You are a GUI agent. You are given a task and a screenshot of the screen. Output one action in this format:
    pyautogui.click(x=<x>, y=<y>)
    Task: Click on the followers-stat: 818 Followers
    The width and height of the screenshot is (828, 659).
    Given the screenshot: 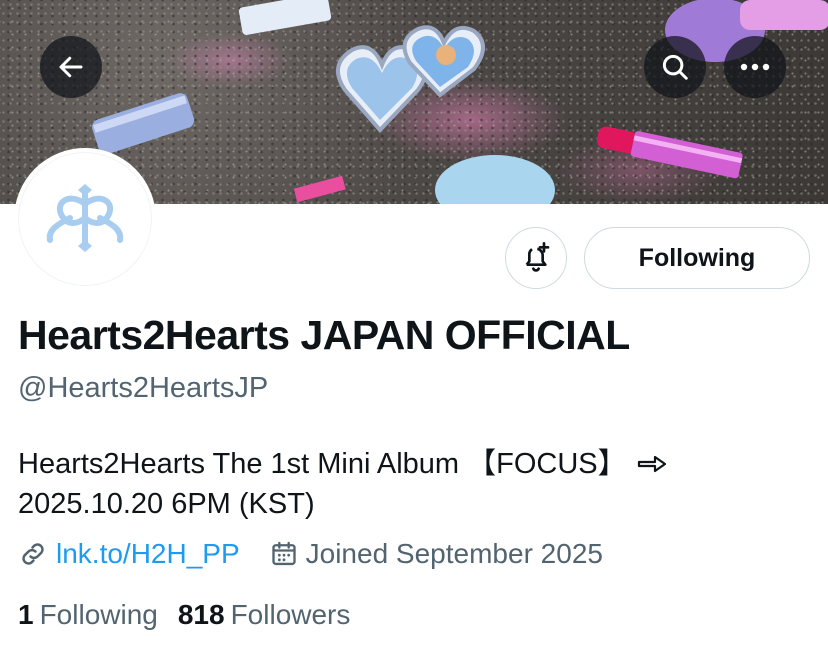 What is the action you would take?
    pyautogui.click(x=264, y=615)
    